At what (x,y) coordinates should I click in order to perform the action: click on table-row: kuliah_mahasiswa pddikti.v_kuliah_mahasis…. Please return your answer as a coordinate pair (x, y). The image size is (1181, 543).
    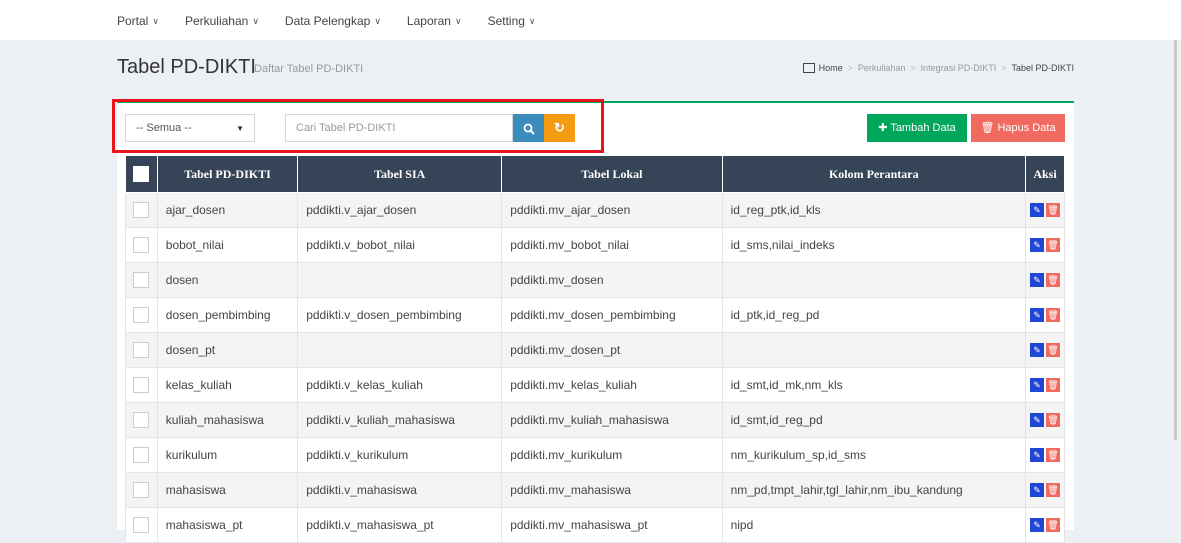
    Looking at the image, I should click on (595, 420).